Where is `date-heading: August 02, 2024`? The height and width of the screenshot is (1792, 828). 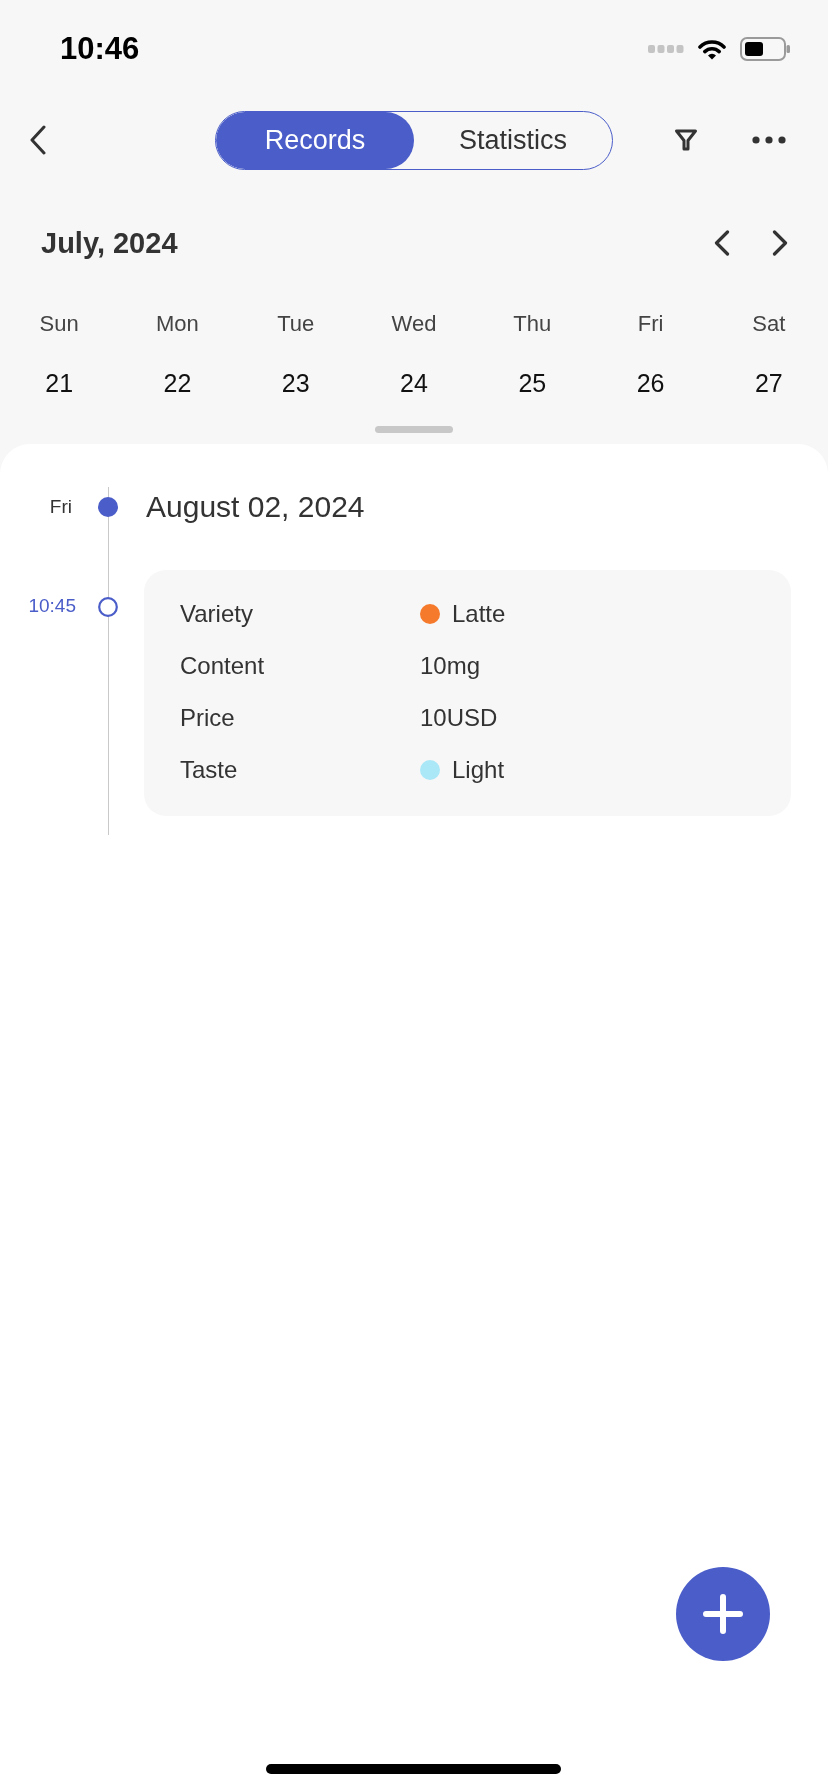 date-heading: August 02, 2024 is located at coordinates (255, 507).